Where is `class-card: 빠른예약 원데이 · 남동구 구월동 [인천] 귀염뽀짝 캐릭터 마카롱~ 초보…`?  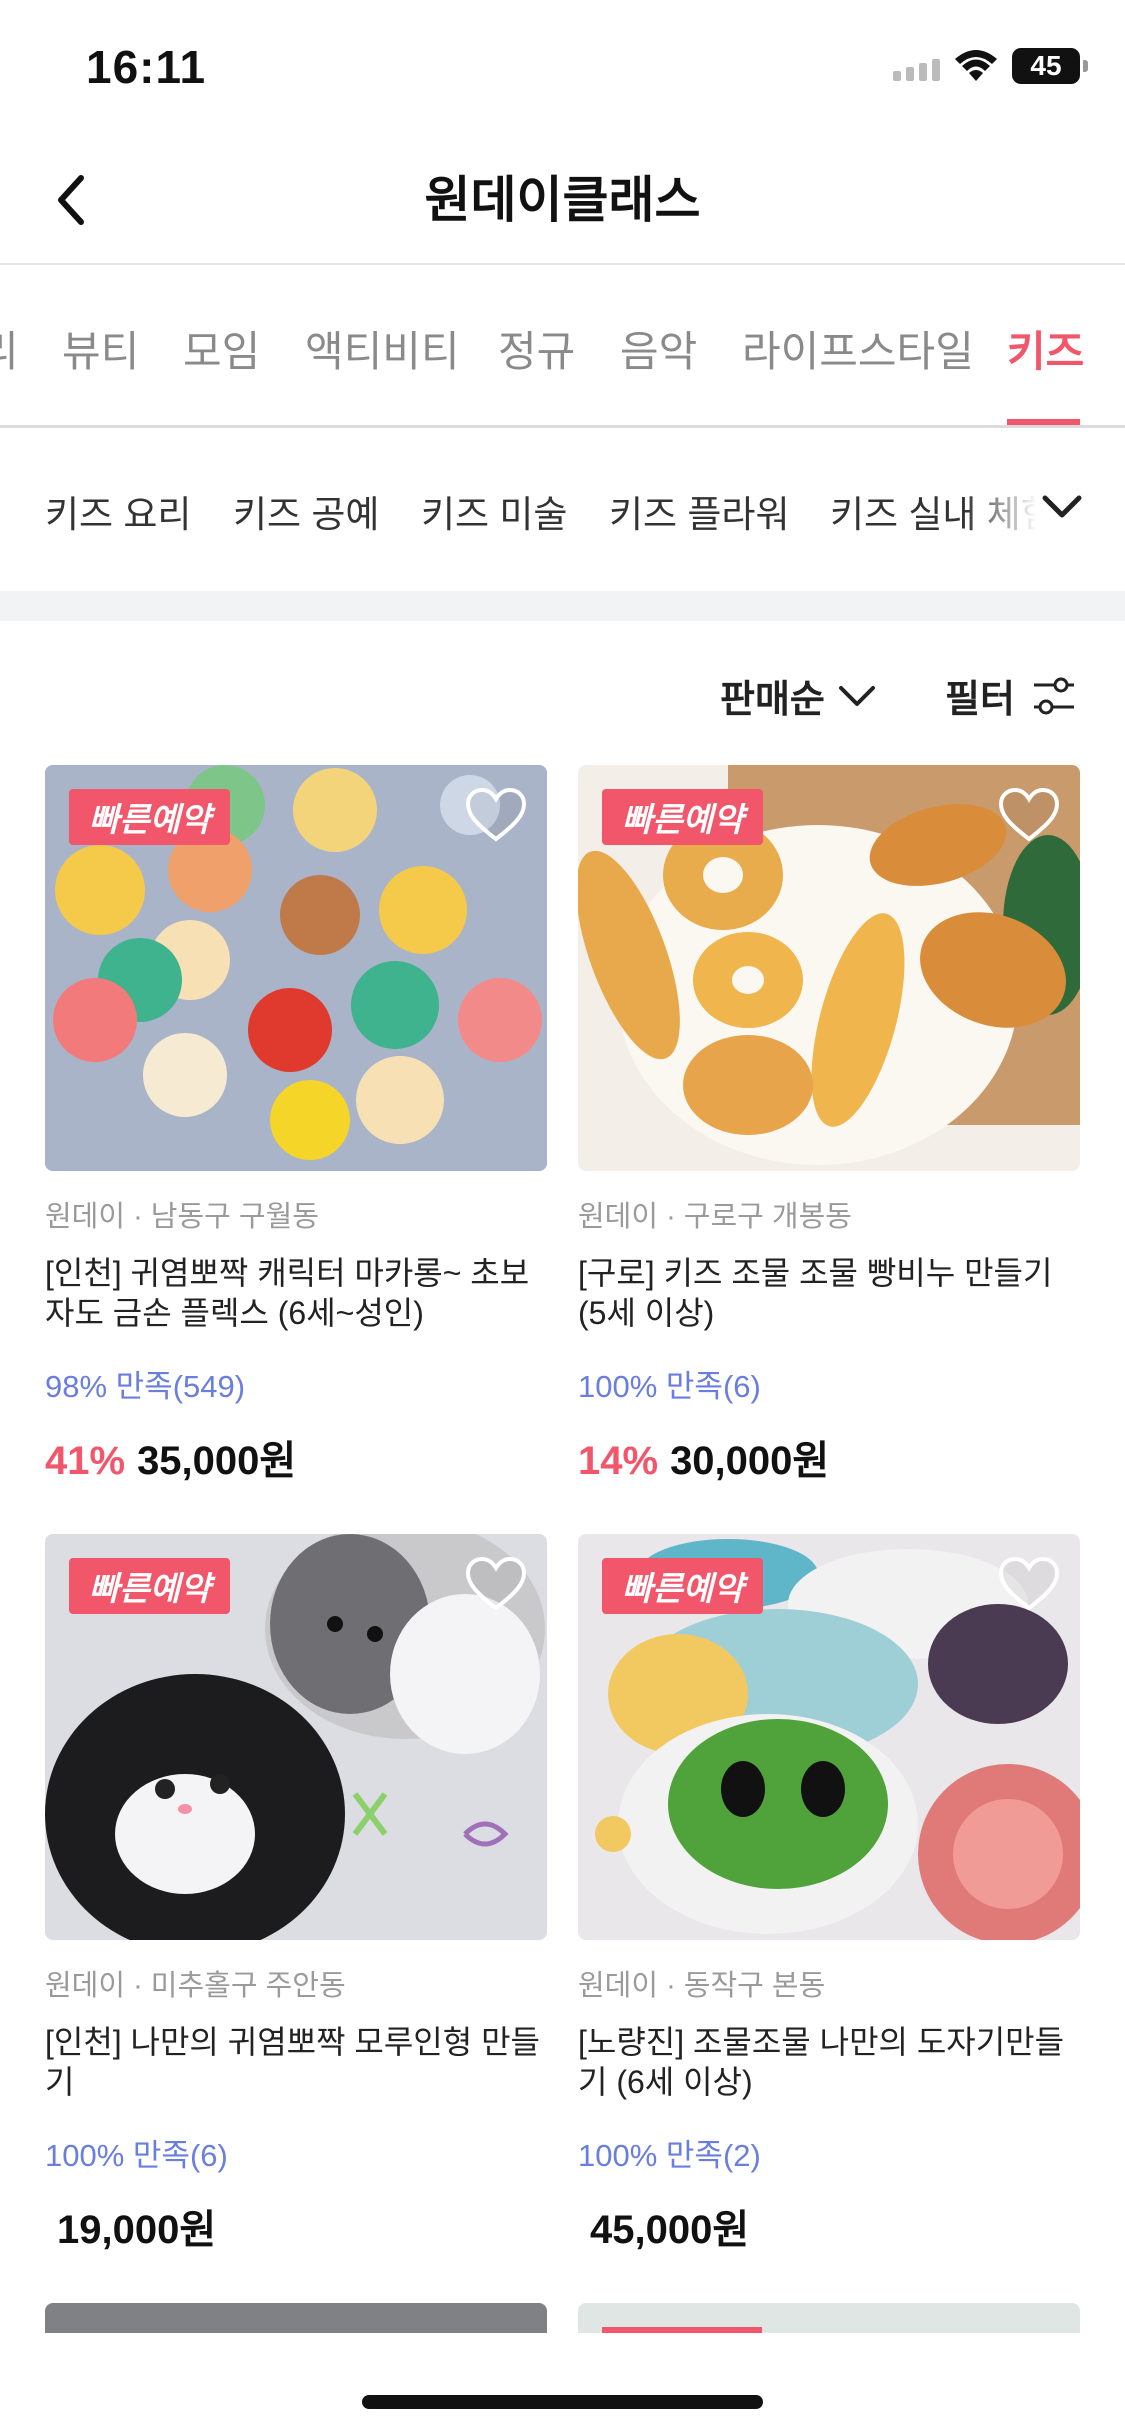
class-card: 빠른예약 원데이 · 남동구 구월동 [인천] 귀염뽀짝 캐릭터 마카롱~ 초보… is located at coordinates (296, 1125).